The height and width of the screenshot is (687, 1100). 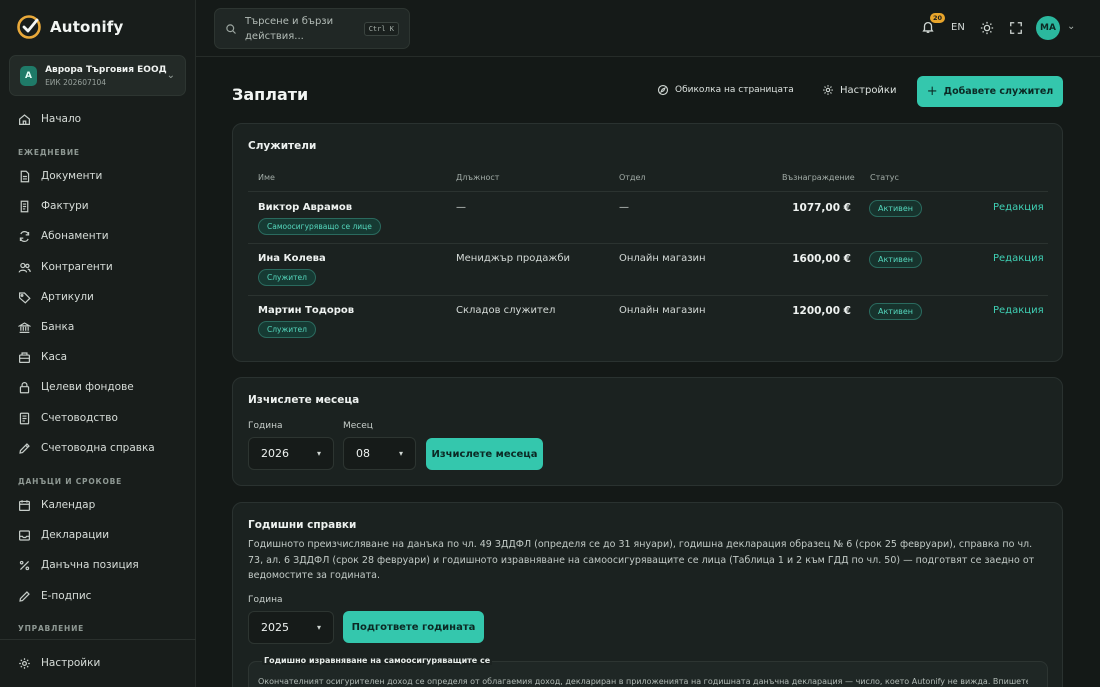 What do you see at coordinates (98, 236) in the screenshot?
I see `sidebar-item-subscriptions: Абонаменти` at bounding box center [98, 236].